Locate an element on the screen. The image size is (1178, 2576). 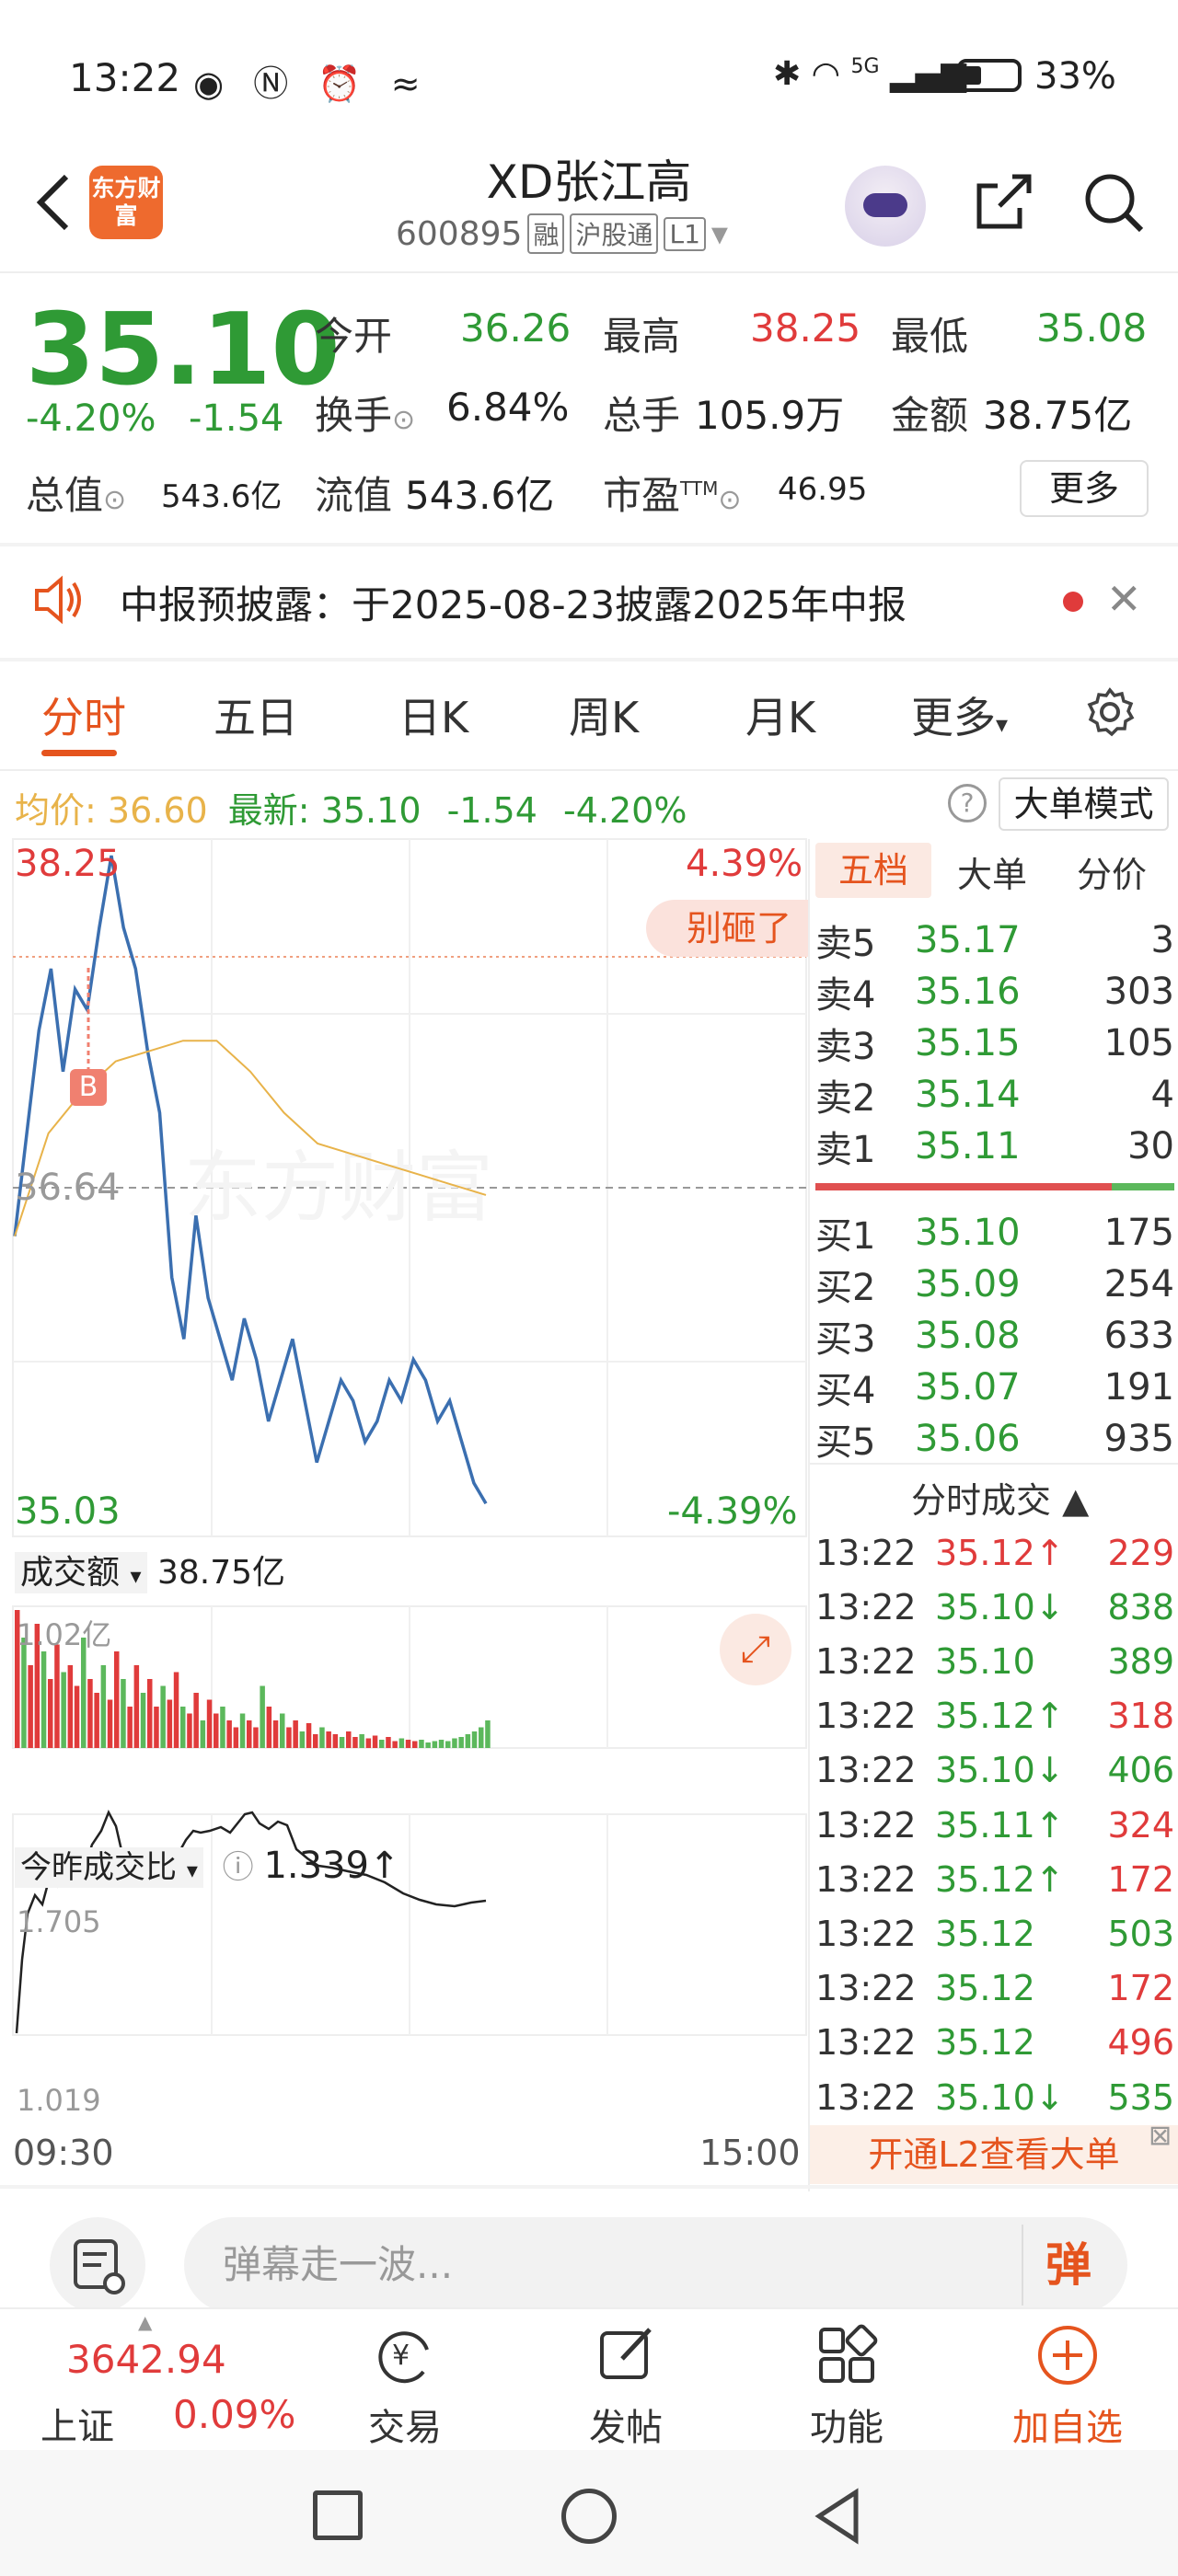
nav-add-watchlist: 加自选 is located at coordinates (1068, 2384).